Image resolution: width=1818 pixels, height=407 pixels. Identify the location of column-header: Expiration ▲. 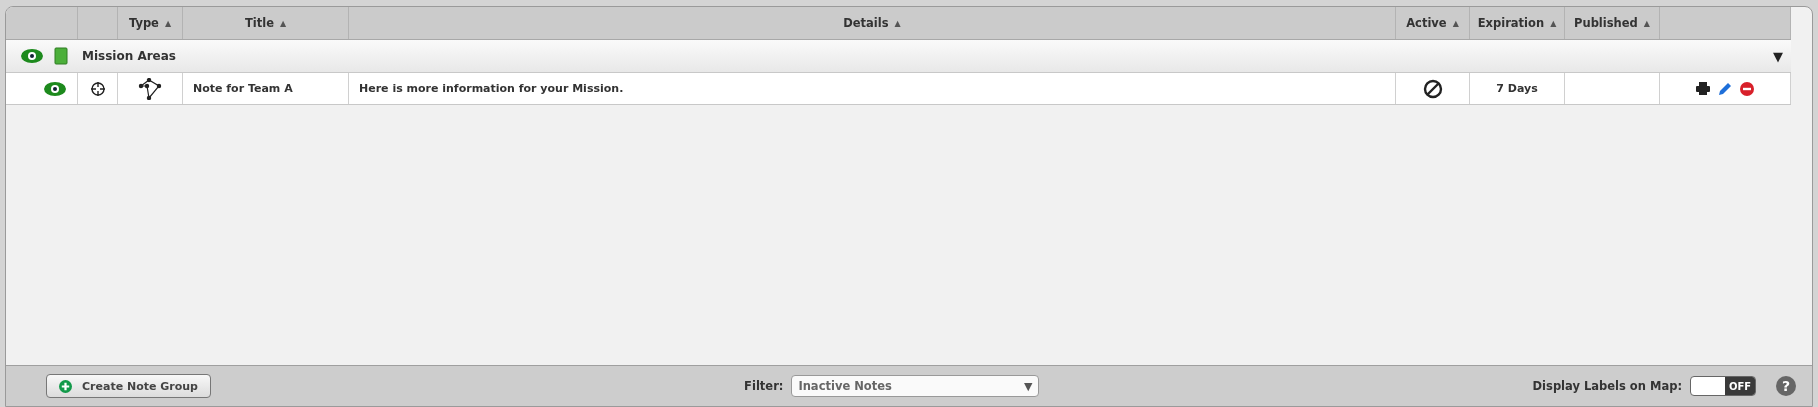
(1517, 23).